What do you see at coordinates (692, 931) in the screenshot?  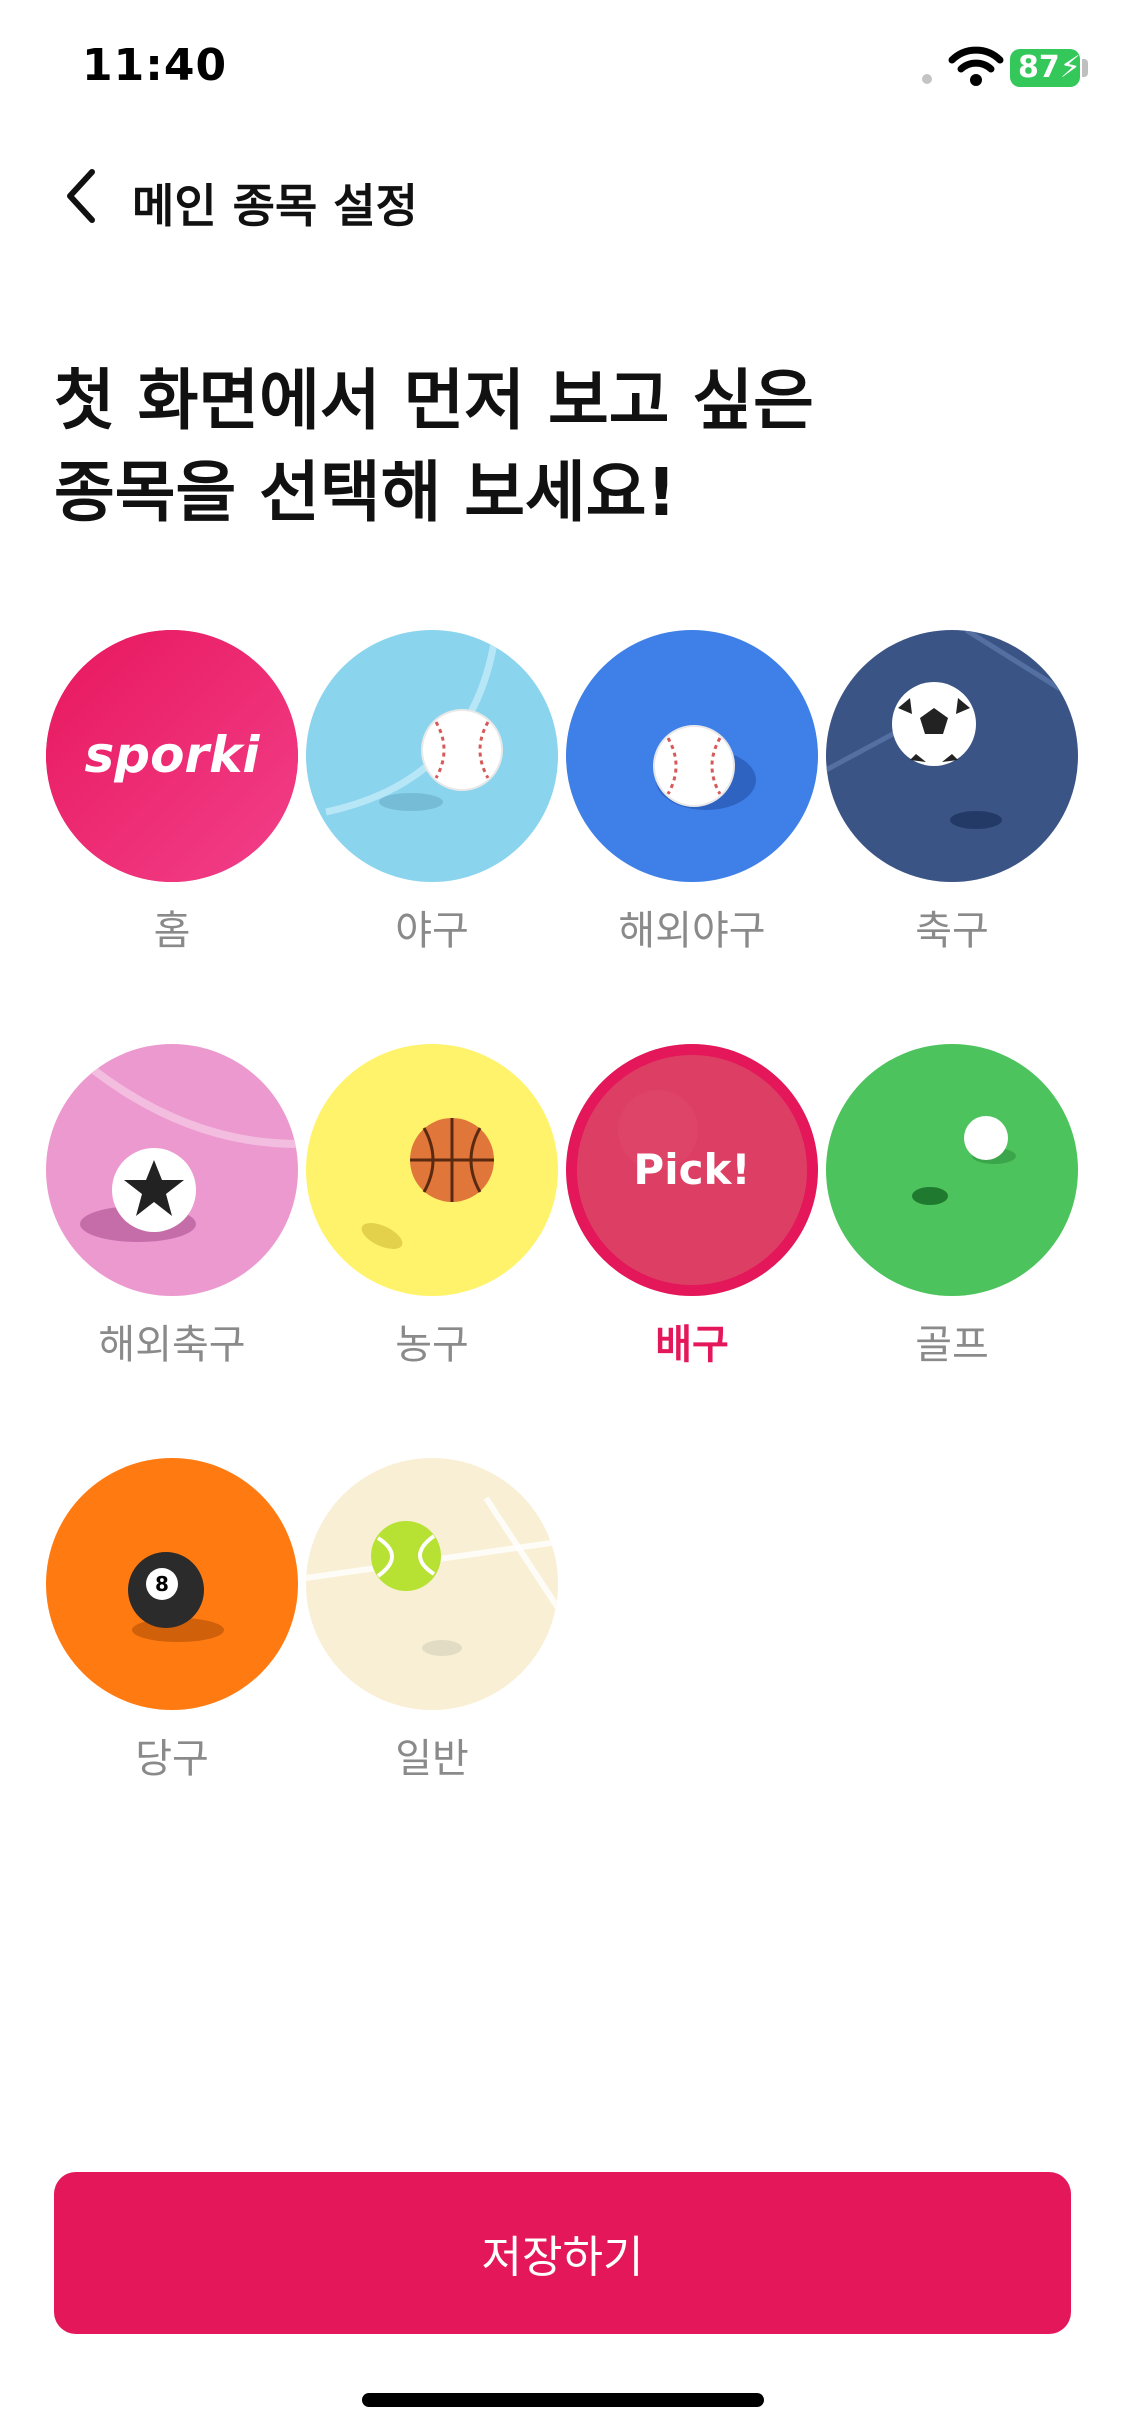 I see `sport-label: 해외야구` at bounding box center [692, 931].